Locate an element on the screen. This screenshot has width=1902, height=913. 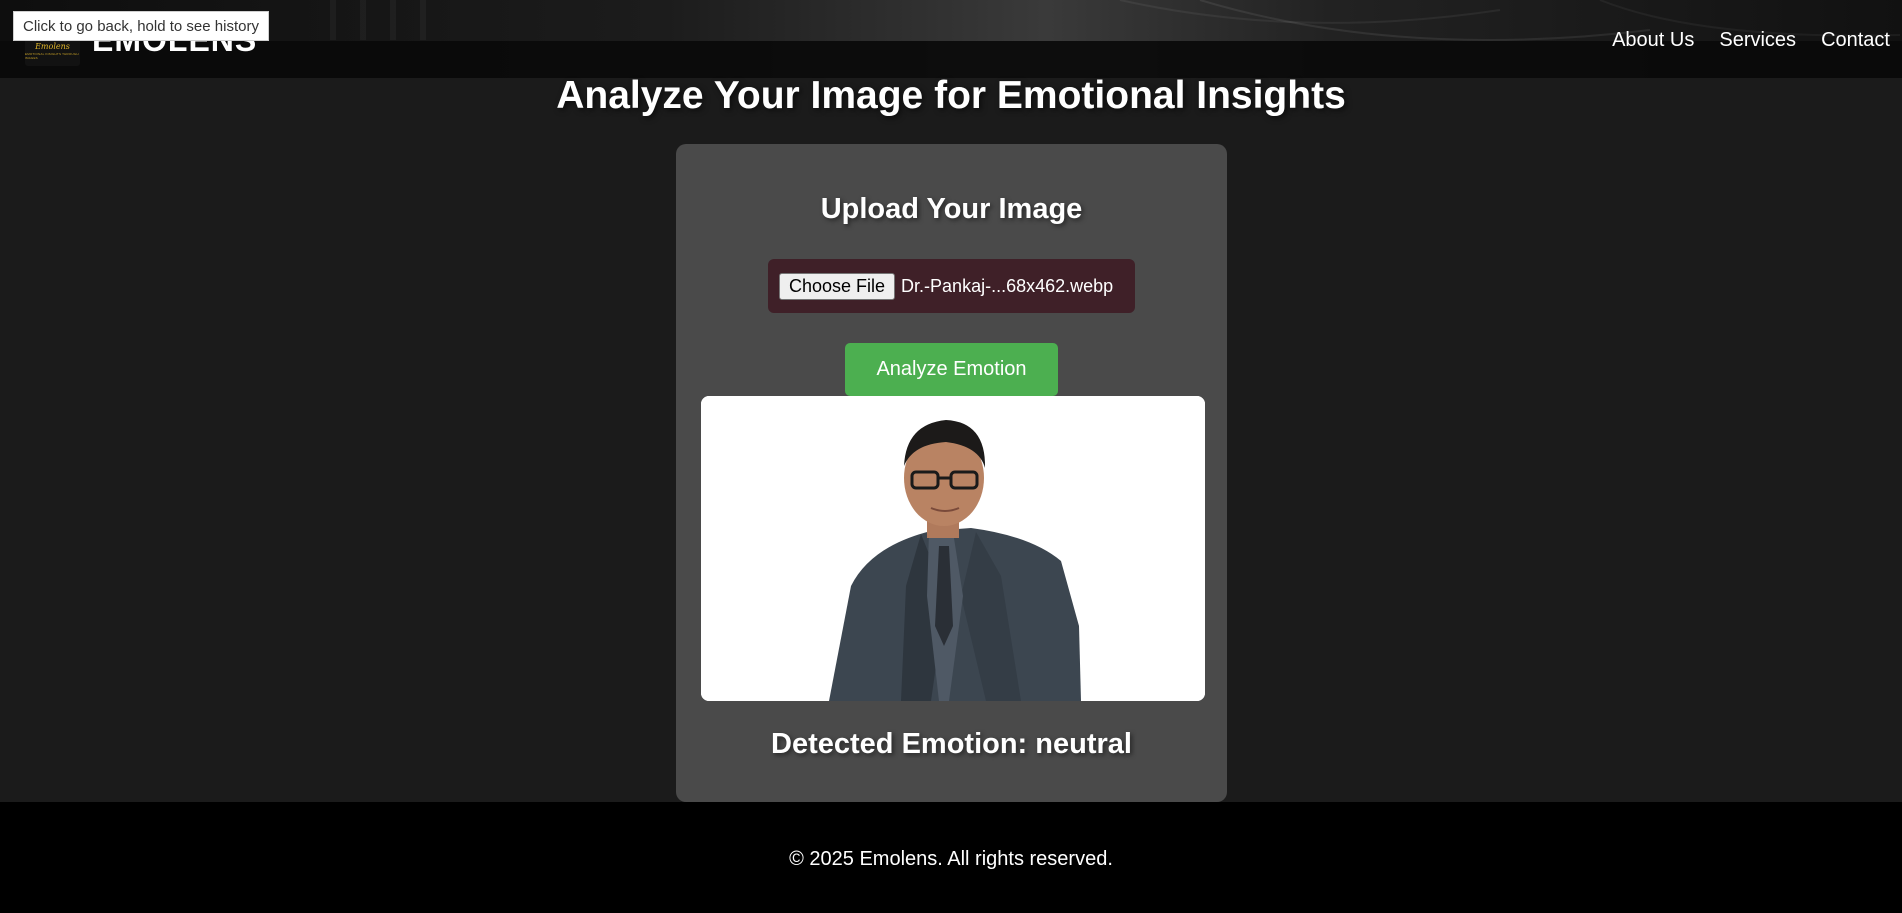
logo-tagline: EMOTIONAL INSIGHTS THROUGH IMAGES is located at coordinates (52, 56).